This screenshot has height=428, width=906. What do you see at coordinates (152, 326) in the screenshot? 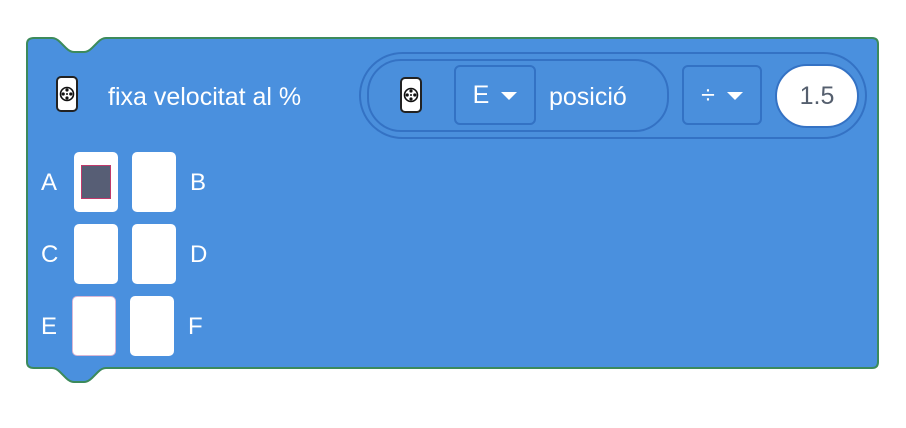
I see `port-button-f` at bounding box center [152, 326].